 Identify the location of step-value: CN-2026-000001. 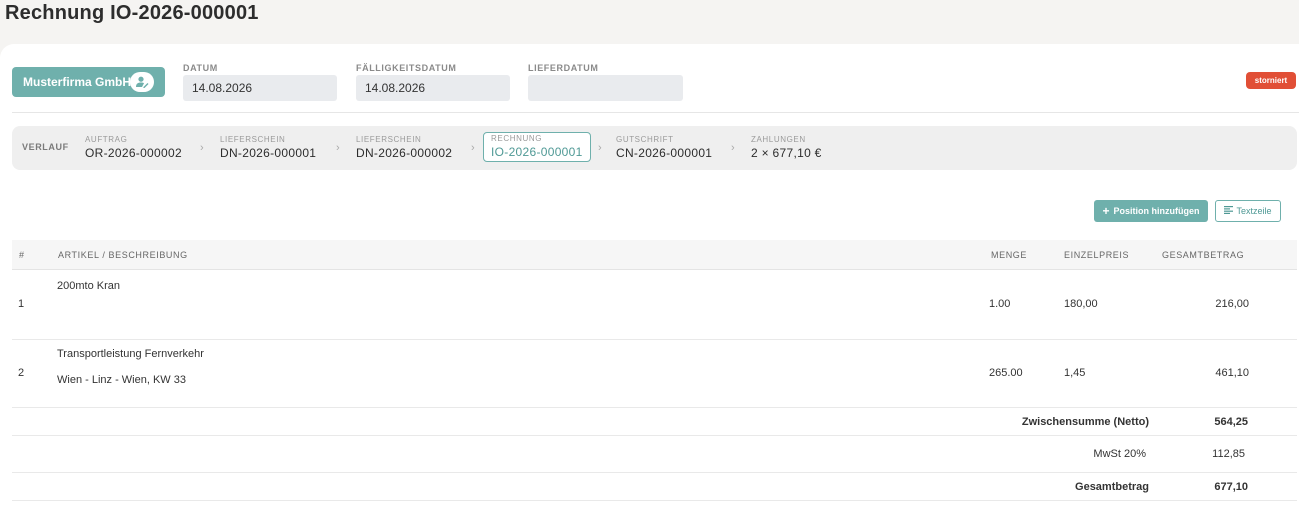
(664, 153).